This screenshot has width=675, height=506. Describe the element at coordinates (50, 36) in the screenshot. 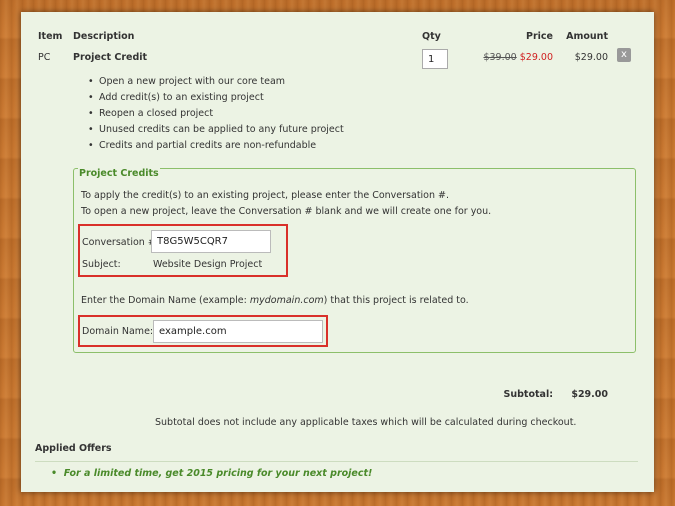

I see `header-item: Item` at that location.